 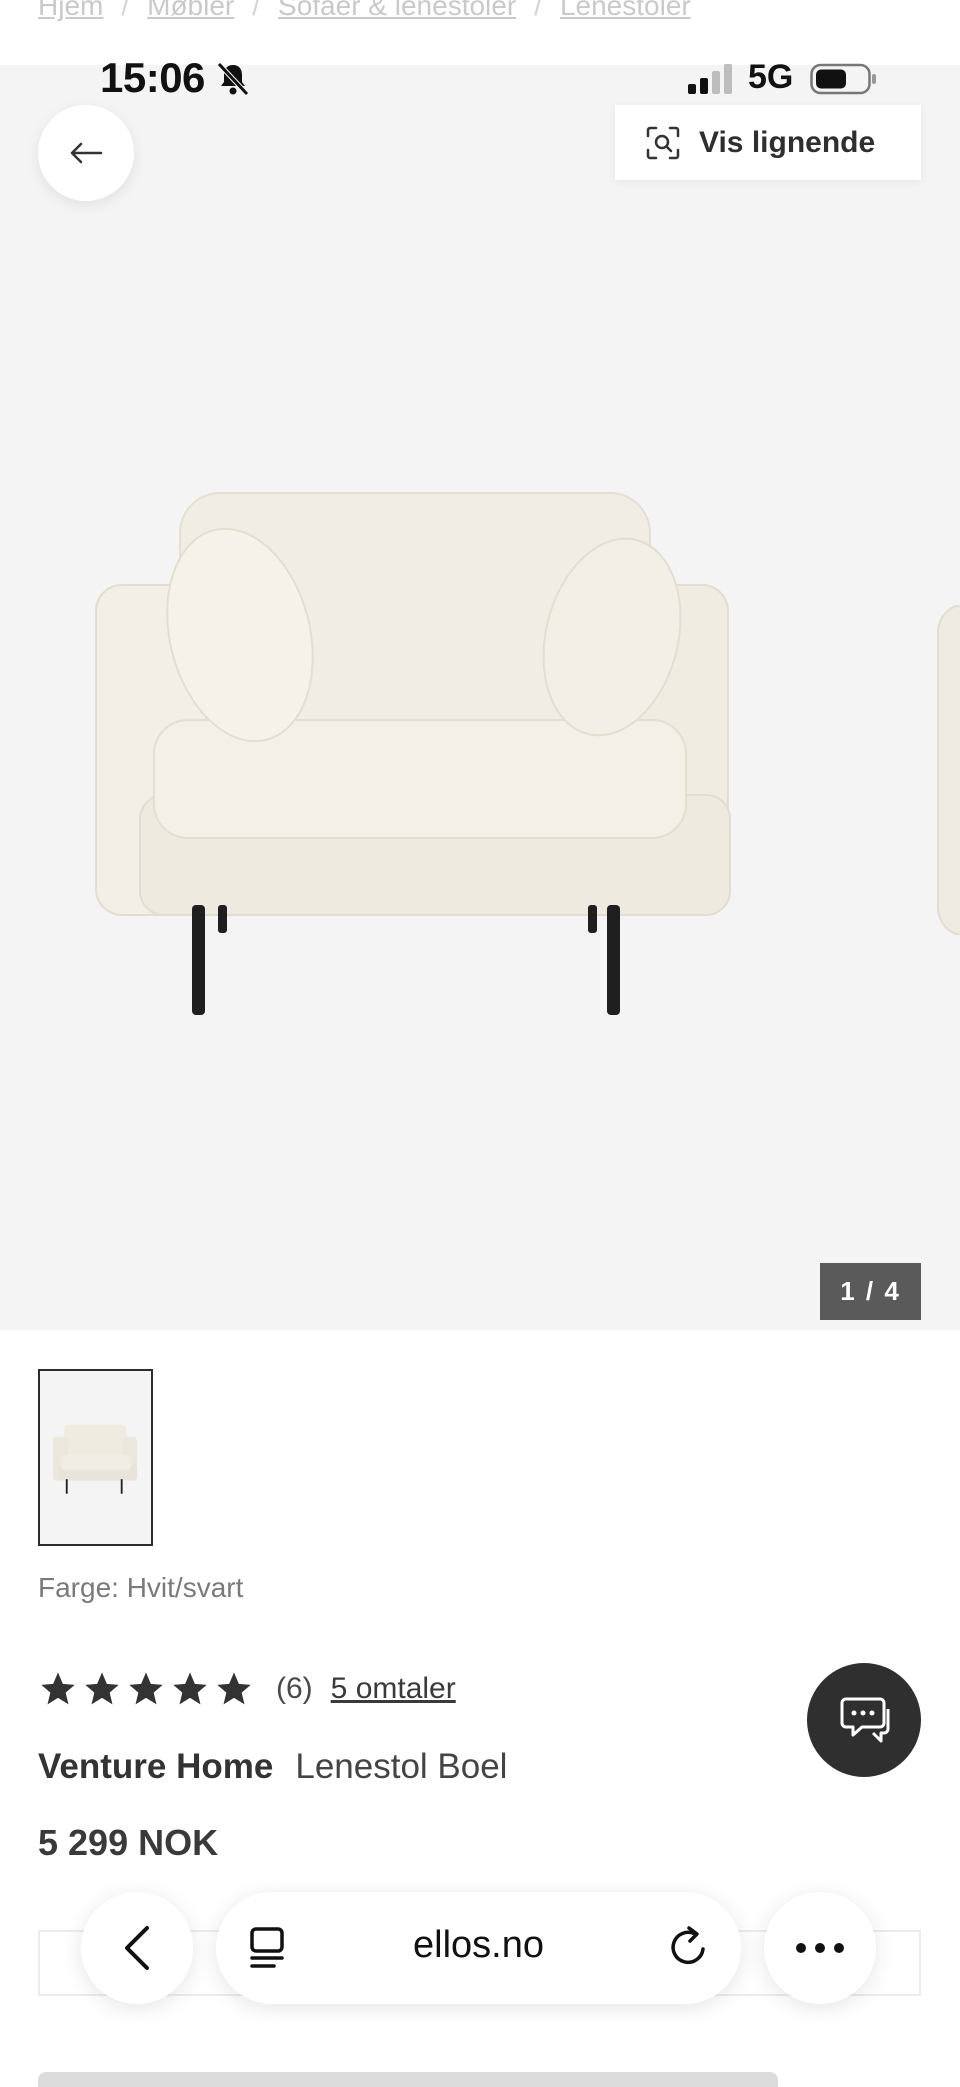 What do you see at coordinates (408, 2079) in the screenshot?
I see `add-to-cart-bar` at bounding box center [408, 2079].